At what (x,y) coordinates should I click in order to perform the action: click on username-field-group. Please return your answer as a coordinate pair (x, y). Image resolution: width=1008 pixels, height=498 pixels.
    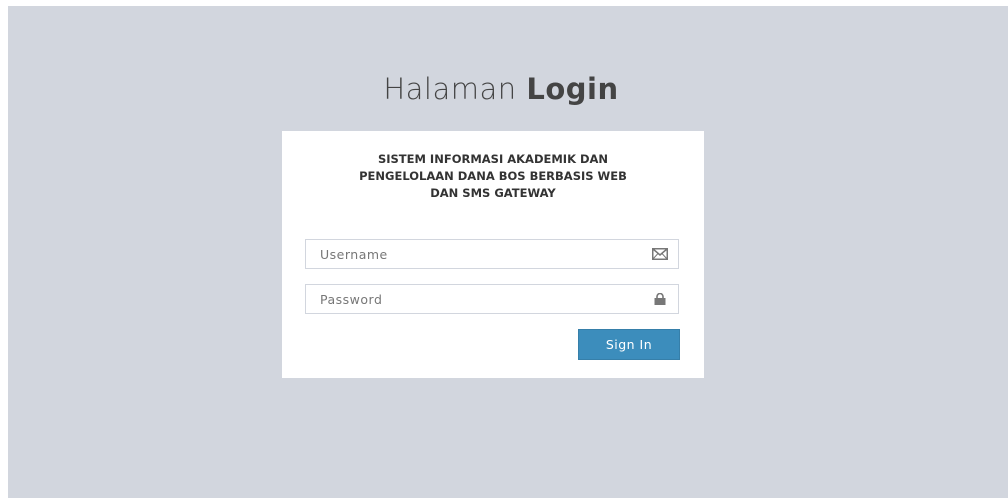
    Looking at the image, I should click on (492, 254).